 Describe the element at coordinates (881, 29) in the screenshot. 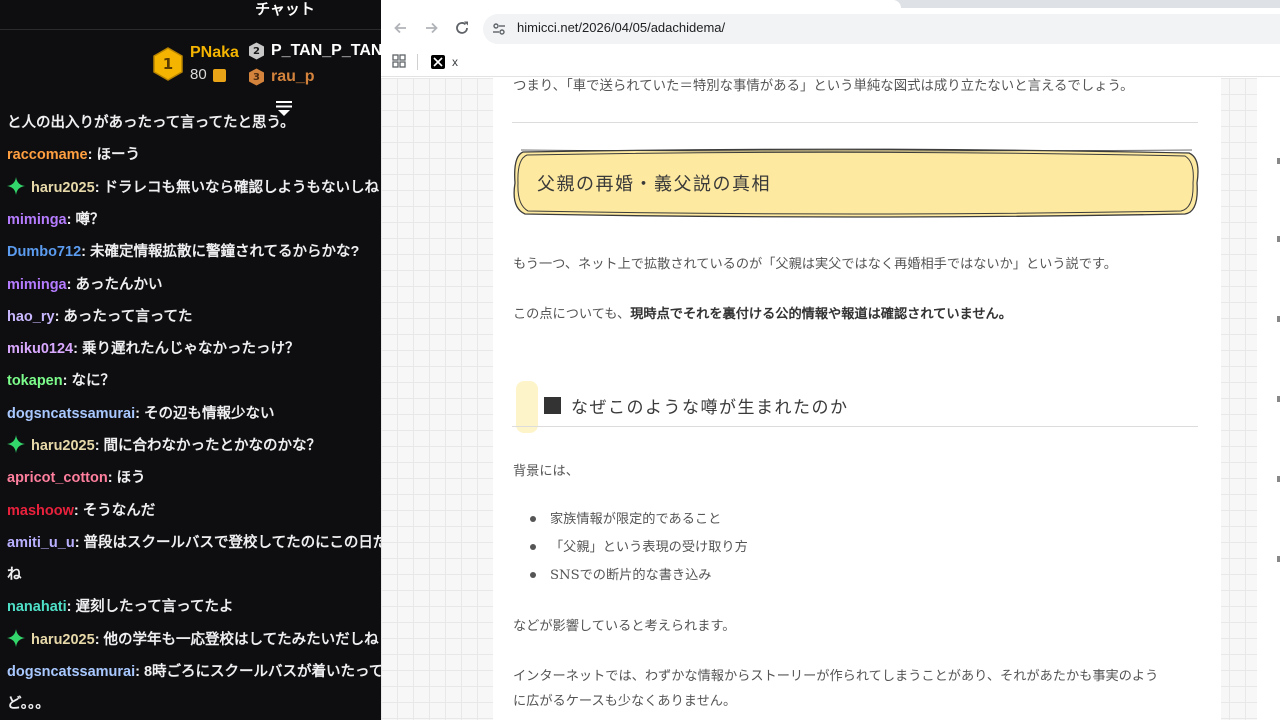

I see `url-bar: himicci.net/2026/04/05/adachidema/` at that location.